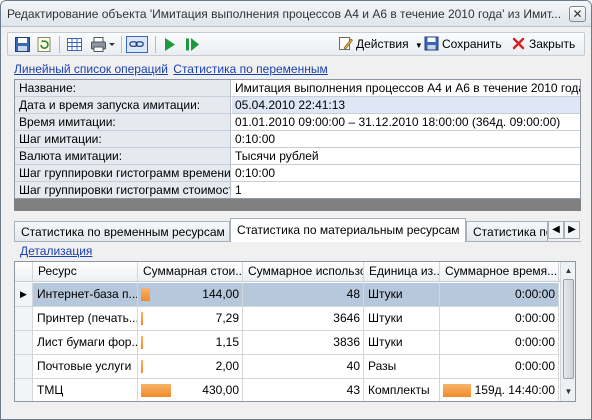  Describe the element at coordinates (303, 342) in the screenshot. I see `cell-usage: 3836` at that location.